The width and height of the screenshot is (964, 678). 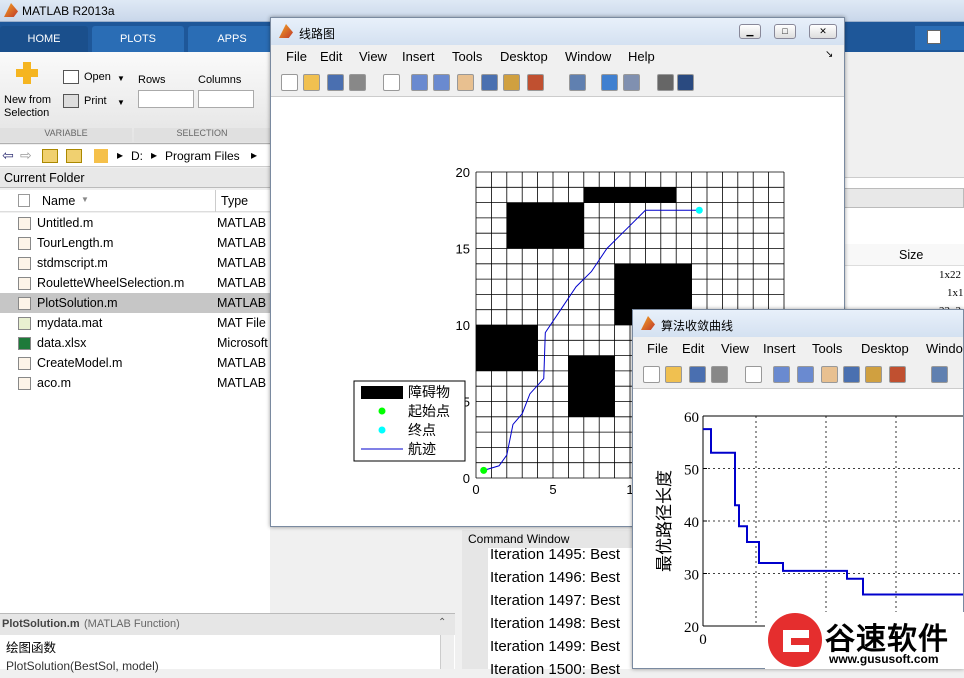 I want to click on tab-apps: APPS, so click(x=232, y=39).